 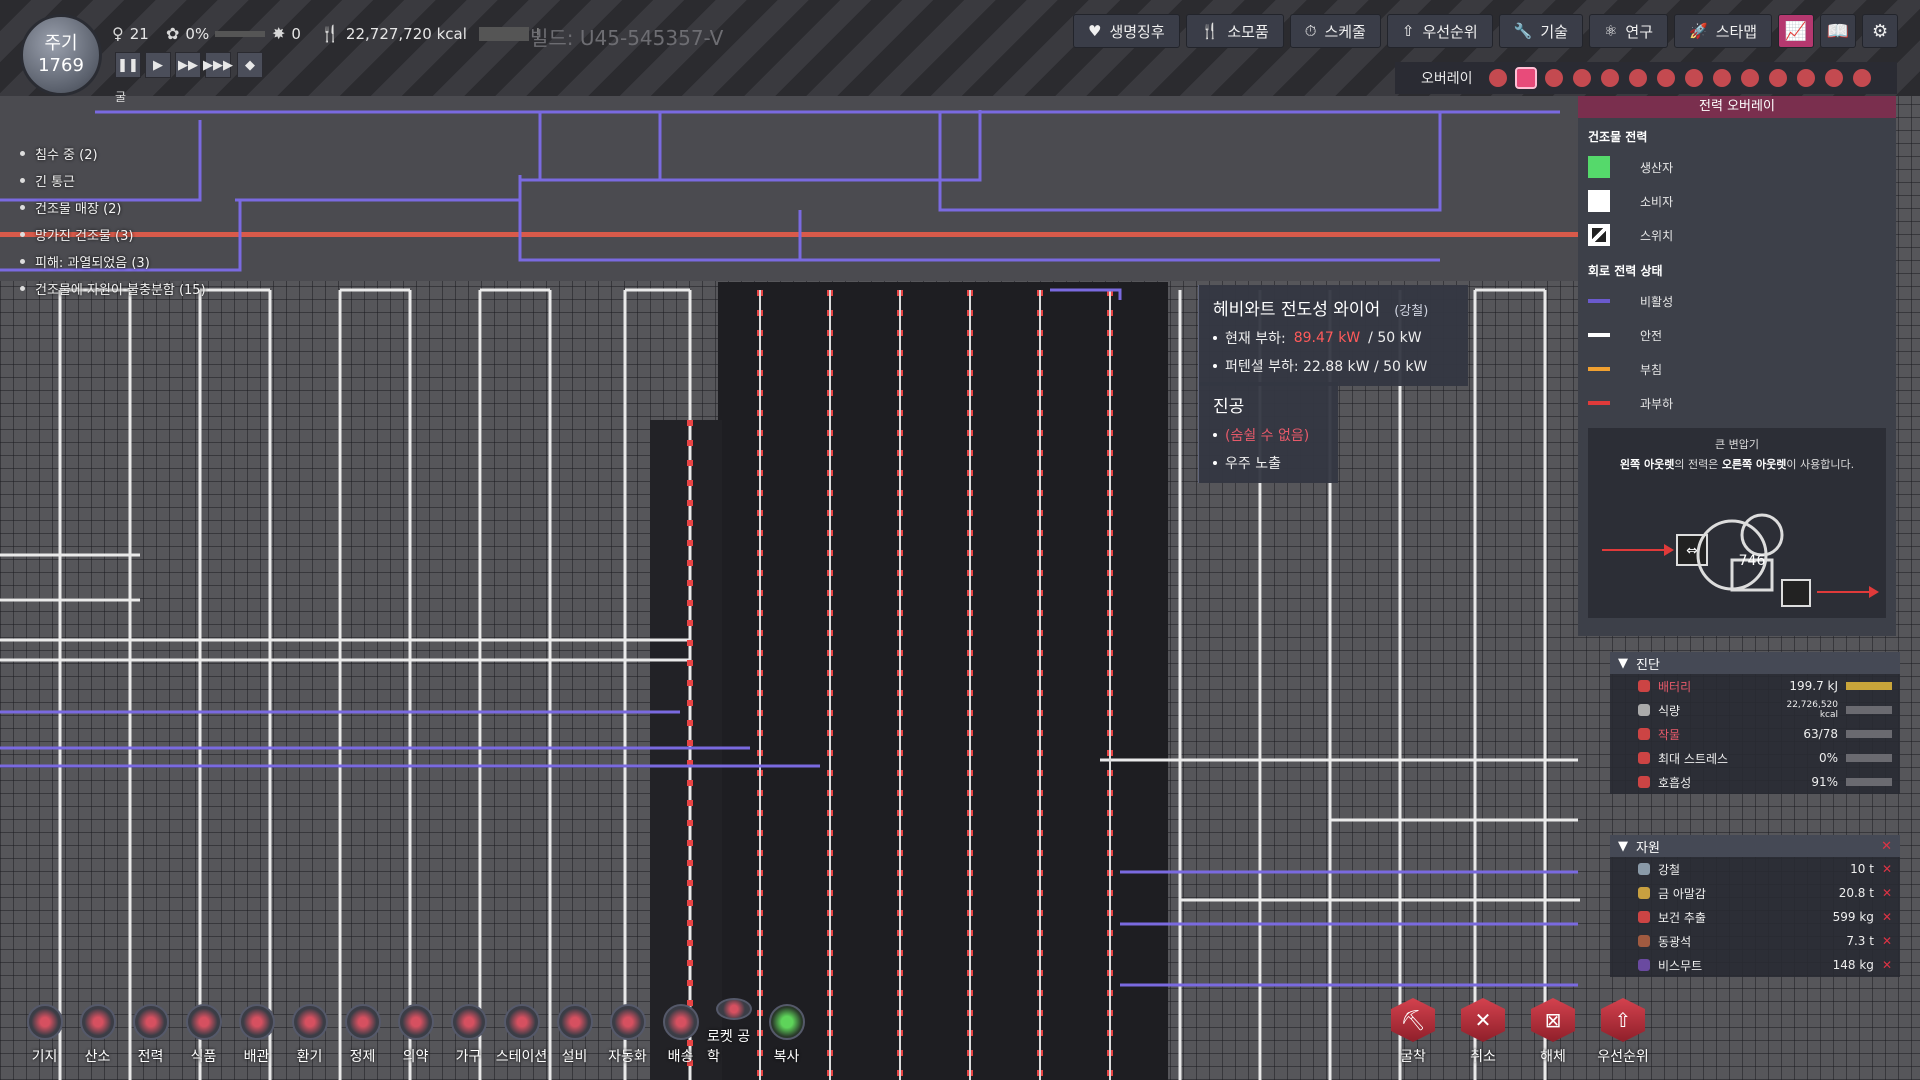 I want to click on notification-item: 피해: 과열되었음 (3), so click(x=113, y=261).